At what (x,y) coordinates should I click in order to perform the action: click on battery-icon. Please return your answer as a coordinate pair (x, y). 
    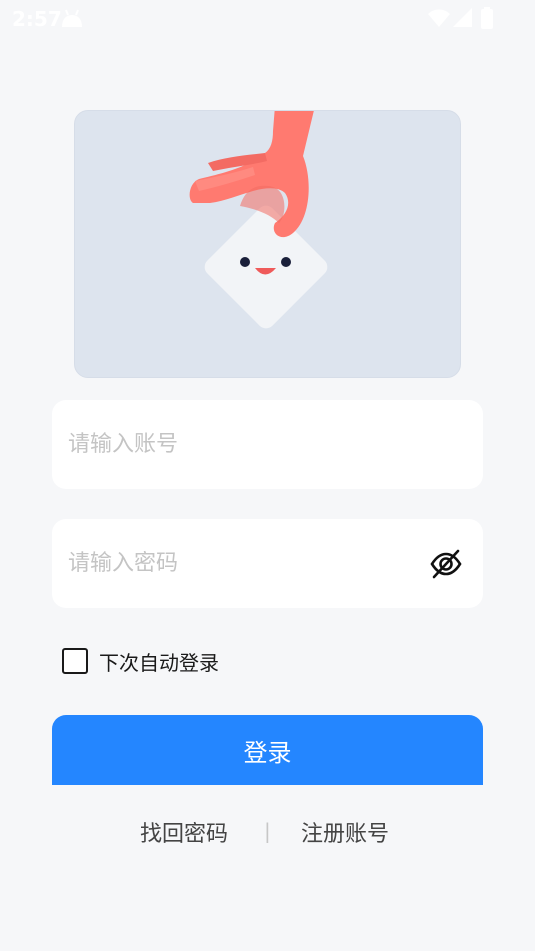
    Looking at the image, I should click on (487, 20).